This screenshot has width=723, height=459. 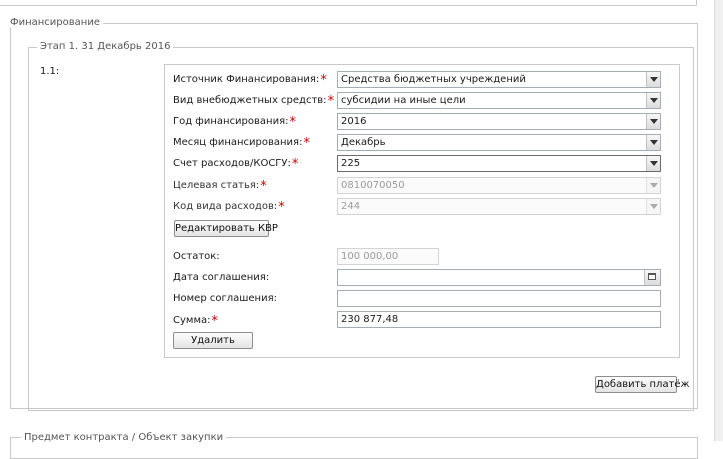 What do you see at coordinates (195, 321) in the screenshot?
I see `amount-label: Сумма:*` at bounding box center [195, 321].